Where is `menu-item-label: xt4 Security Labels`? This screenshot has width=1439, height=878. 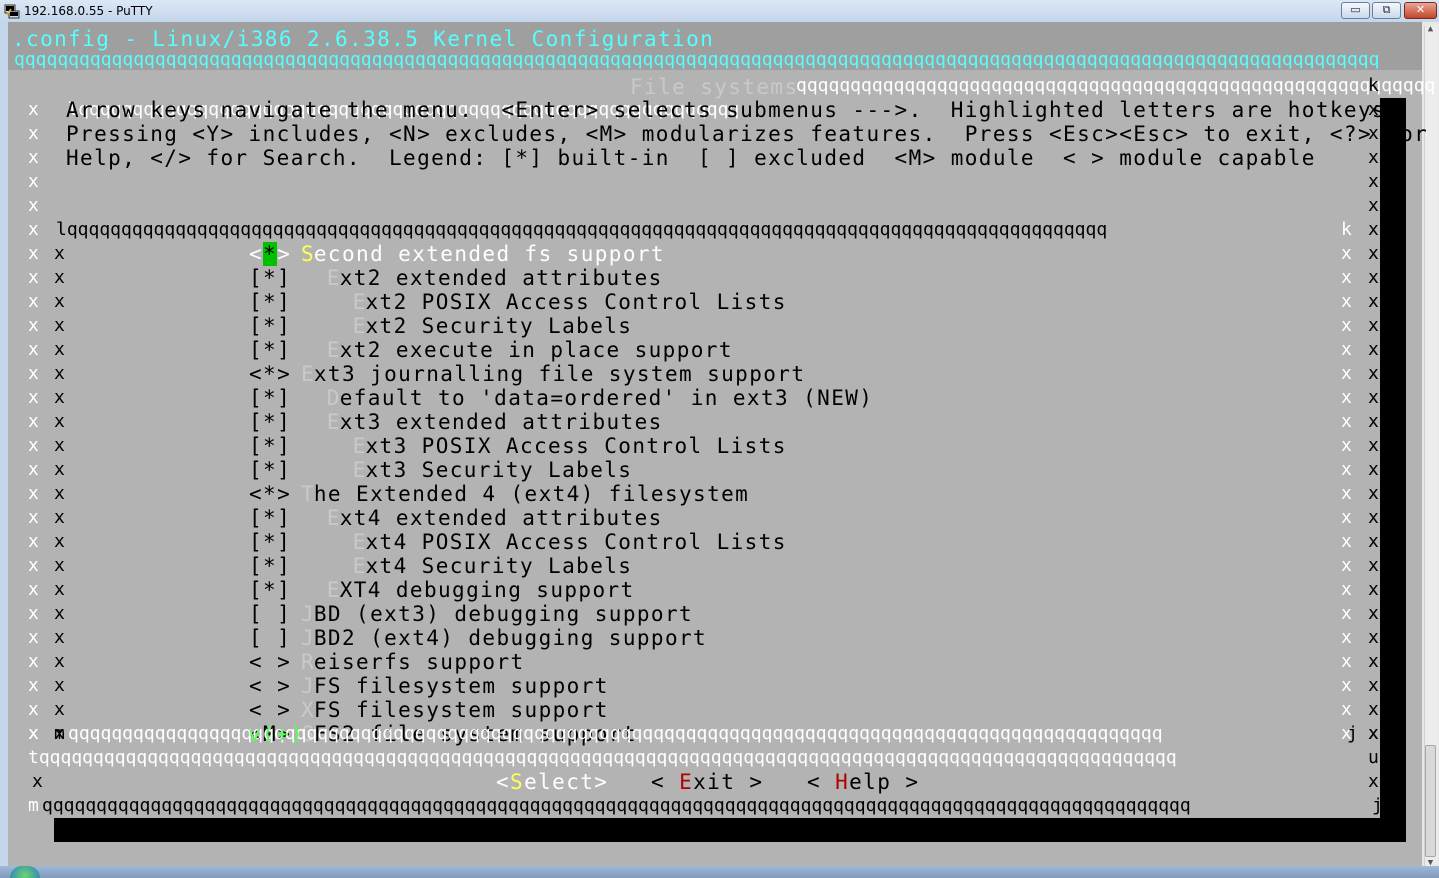 menu-item-label: xt4 Security Labels is located at coordinates (499, 566).